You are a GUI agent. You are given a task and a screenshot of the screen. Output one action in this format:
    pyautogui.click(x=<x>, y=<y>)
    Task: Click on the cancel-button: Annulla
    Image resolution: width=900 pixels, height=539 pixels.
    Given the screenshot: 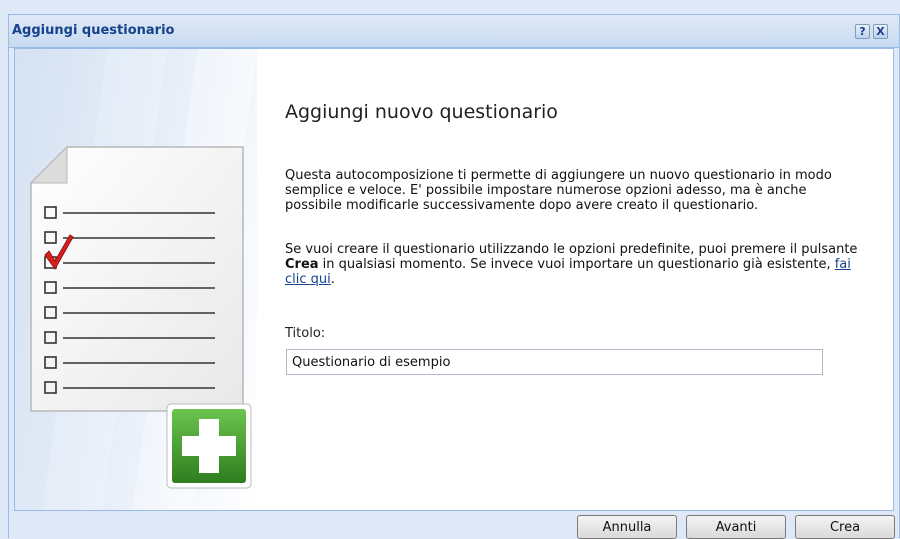 What is the action you would take?
    pyautogui.click(x=627, y=527)
    